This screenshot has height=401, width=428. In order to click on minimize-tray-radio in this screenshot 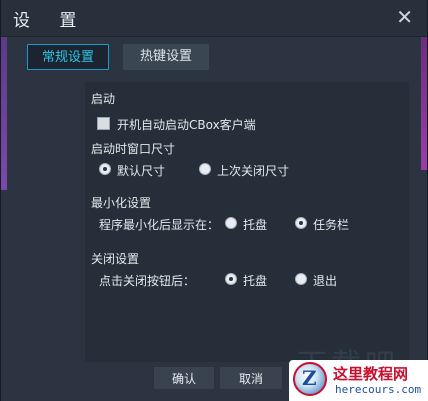, I will do `click(231, 223)`.